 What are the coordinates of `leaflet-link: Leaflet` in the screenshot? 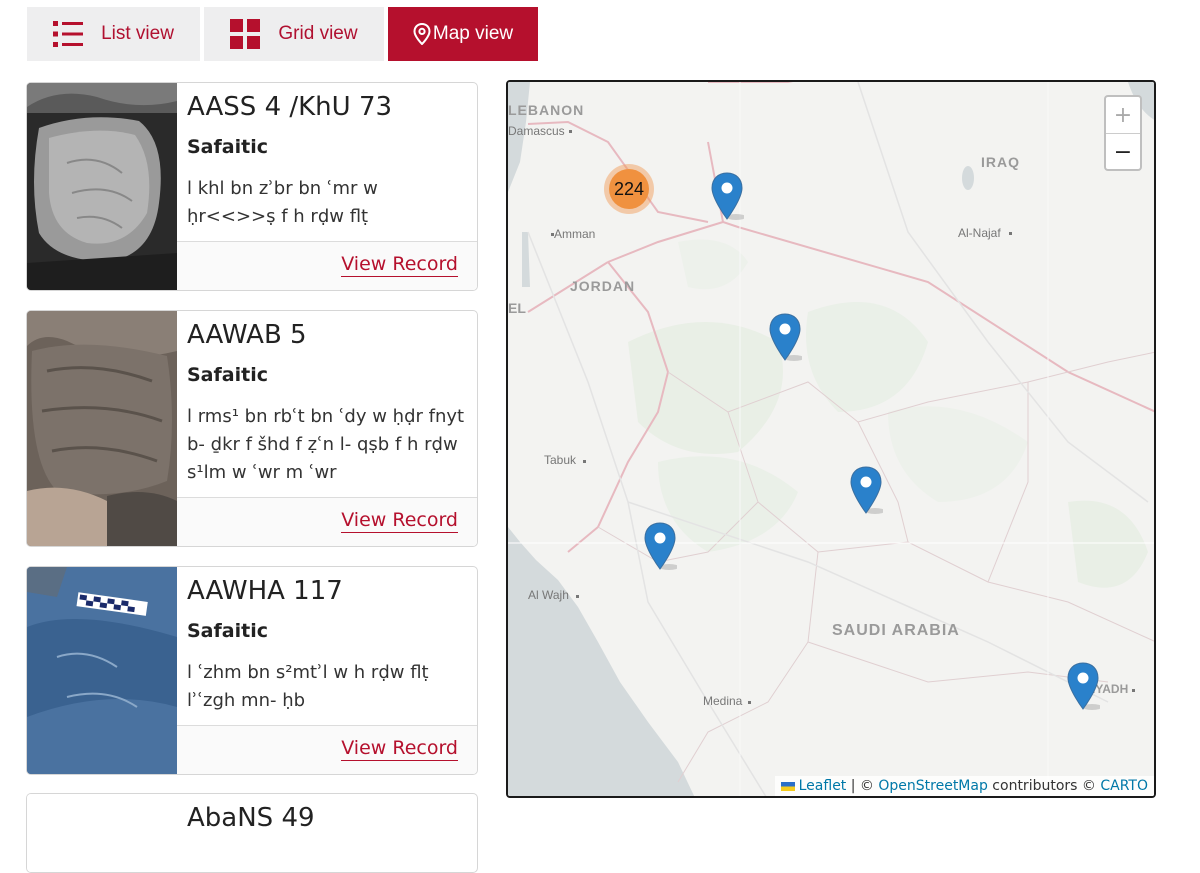 It's located at (823, 786).